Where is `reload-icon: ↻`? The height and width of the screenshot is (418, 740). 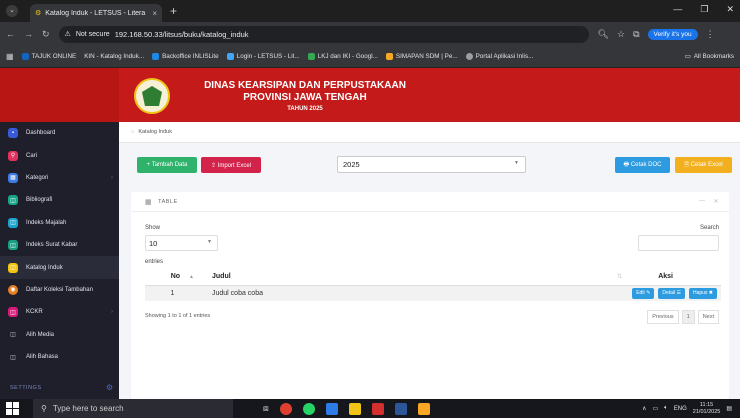
reload-icon: ↻ is located at coordinates (46, 34).